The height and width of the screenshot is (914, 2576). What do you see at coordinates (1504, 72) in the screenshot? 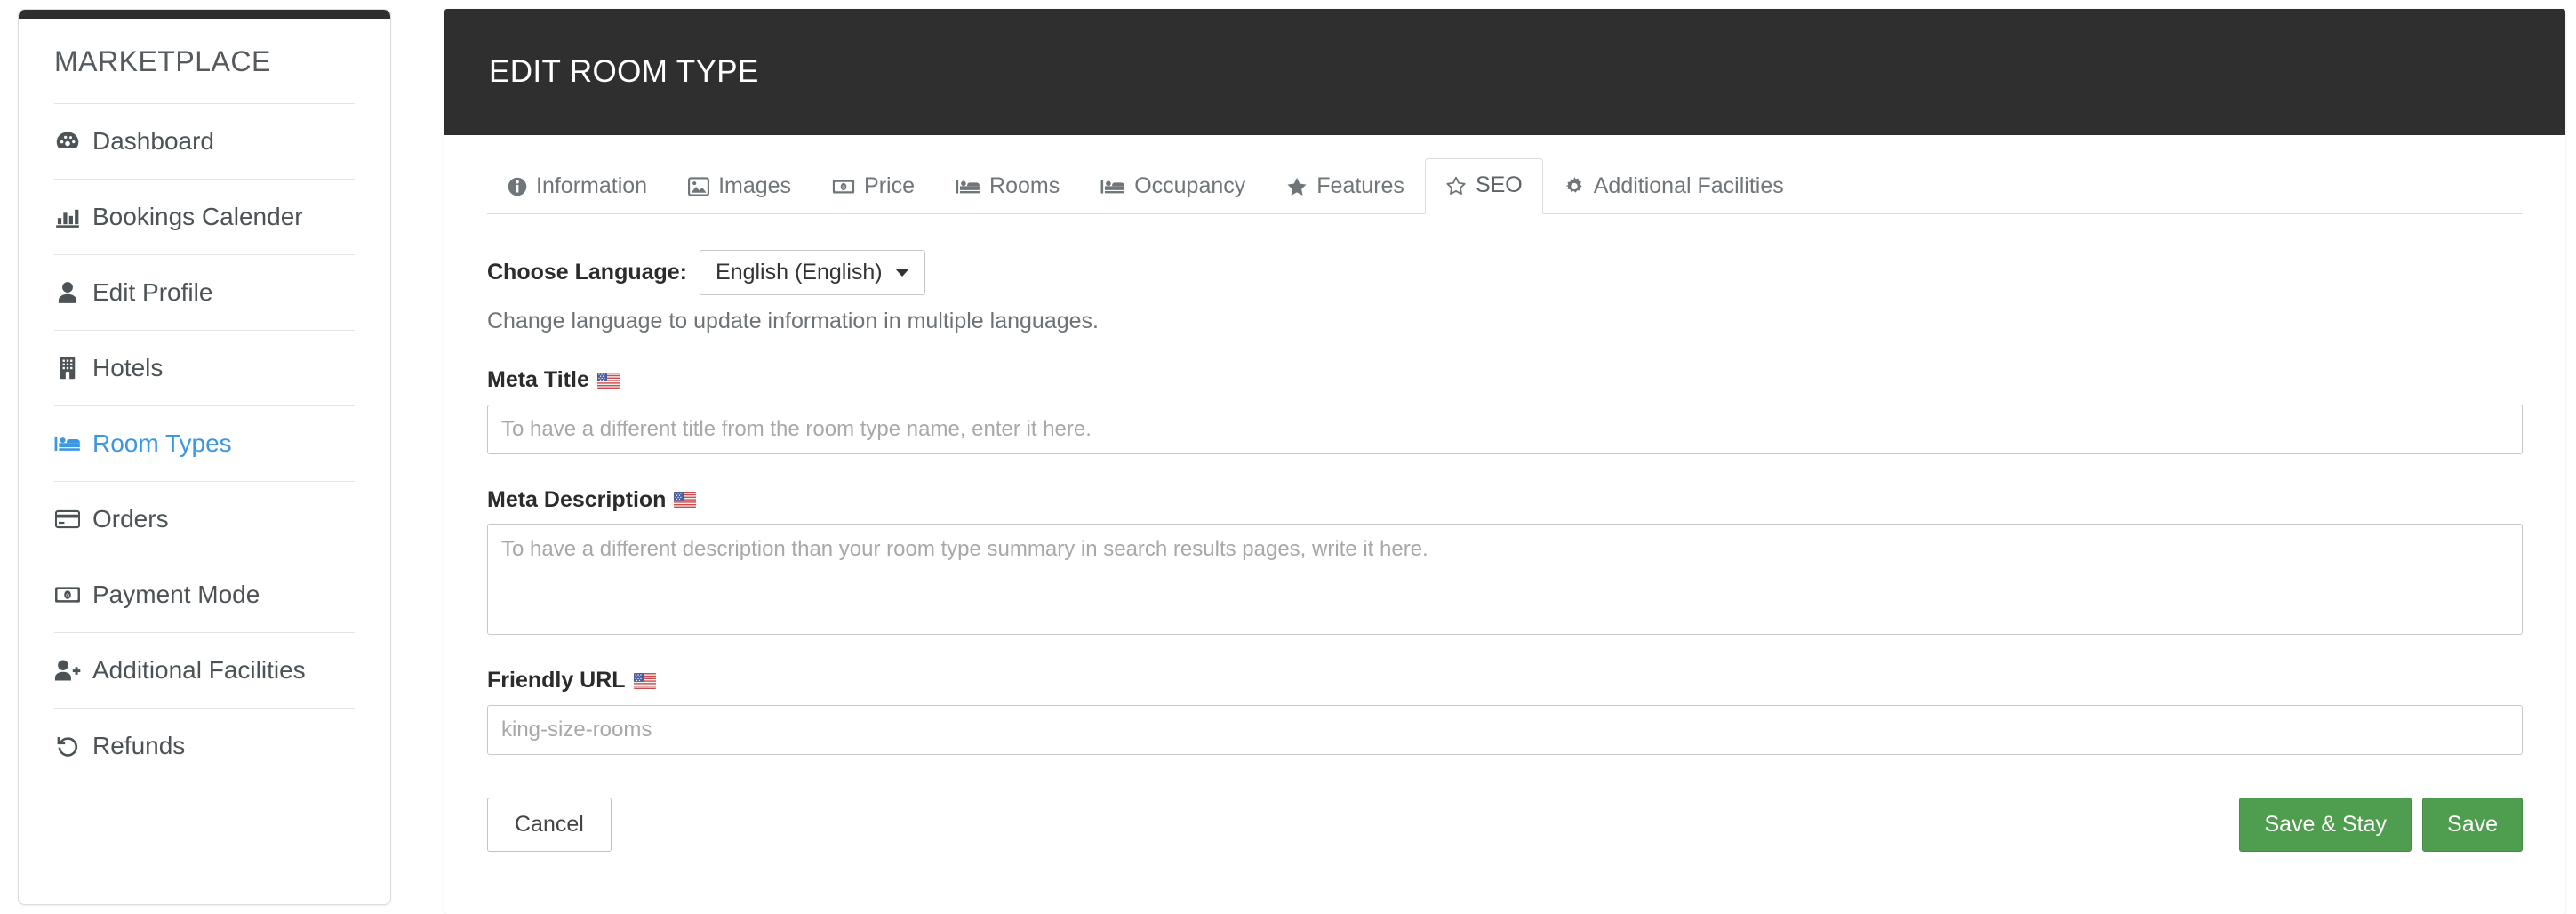
I see `page-header: EDIT ROOM TYPE` at bounding box center [1504, 72].